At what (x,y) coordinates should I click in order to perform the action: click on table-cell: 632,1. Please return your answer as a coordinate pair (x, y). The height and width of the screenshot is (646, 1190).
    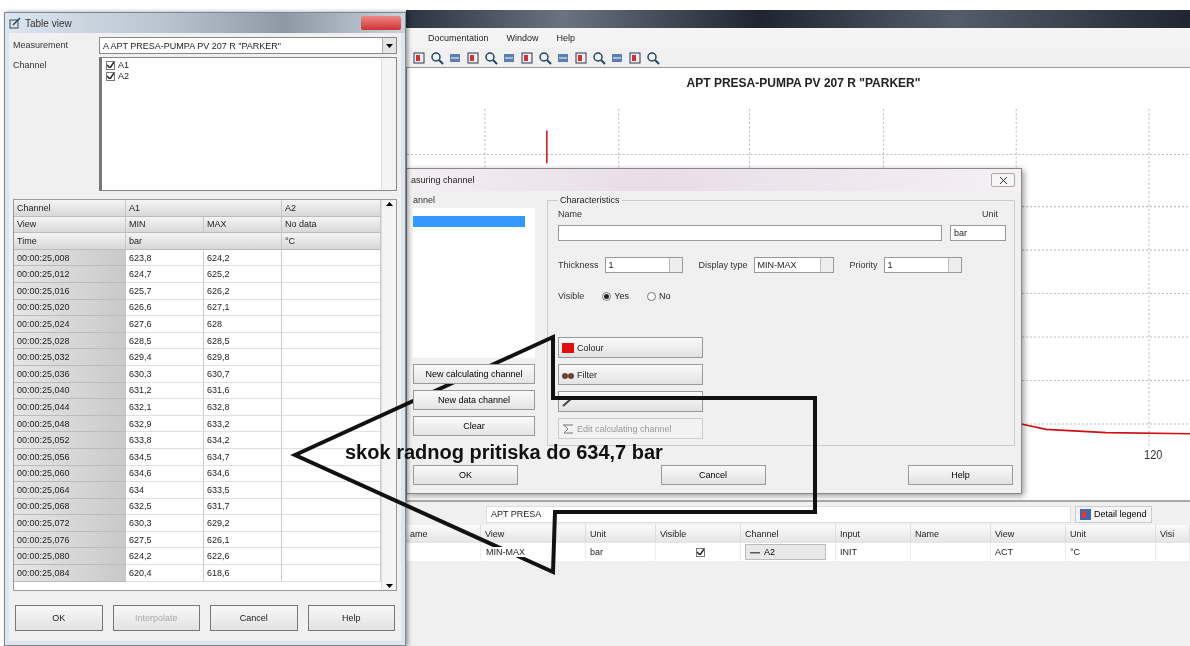
    Looking at the image, I should click on (165, 407).